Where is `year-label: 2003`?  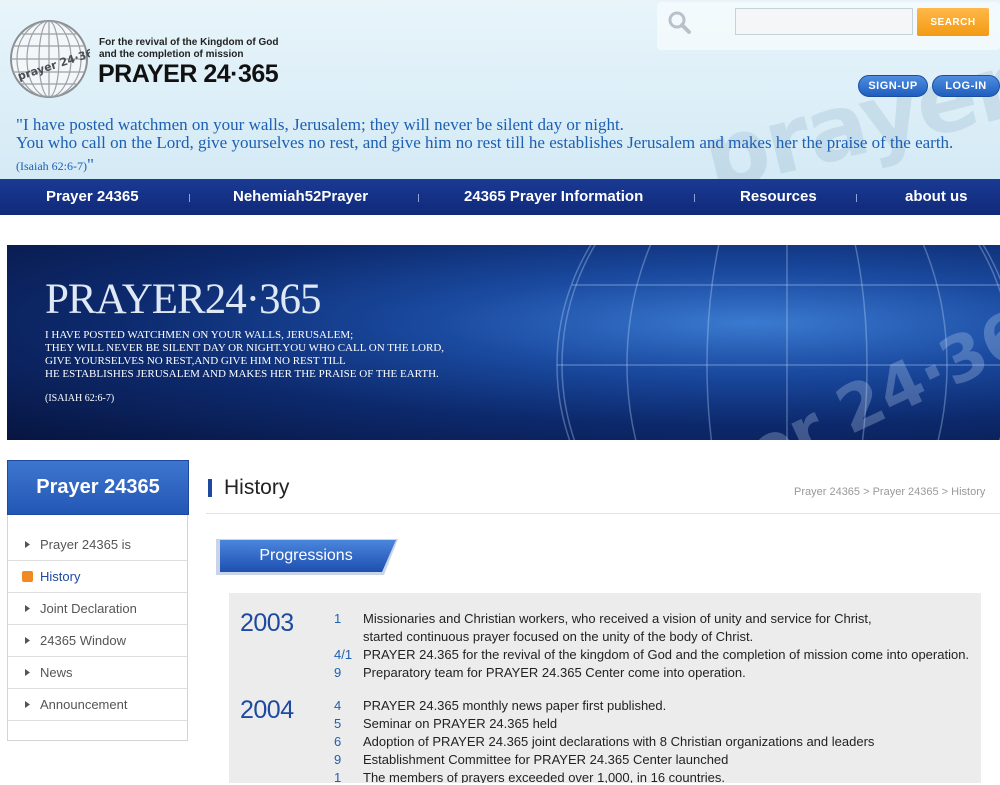 year-label: 2003 is located at coordinates (267, 623).